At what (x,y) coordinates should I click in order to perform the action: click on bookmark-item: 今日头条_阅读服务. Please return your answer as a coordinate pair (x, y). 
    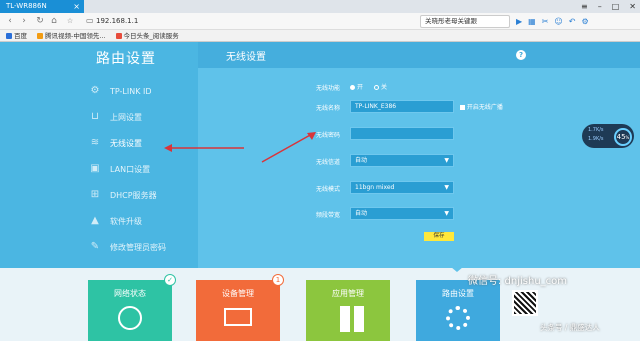
    Looking at the image, I should click on (147, 35).